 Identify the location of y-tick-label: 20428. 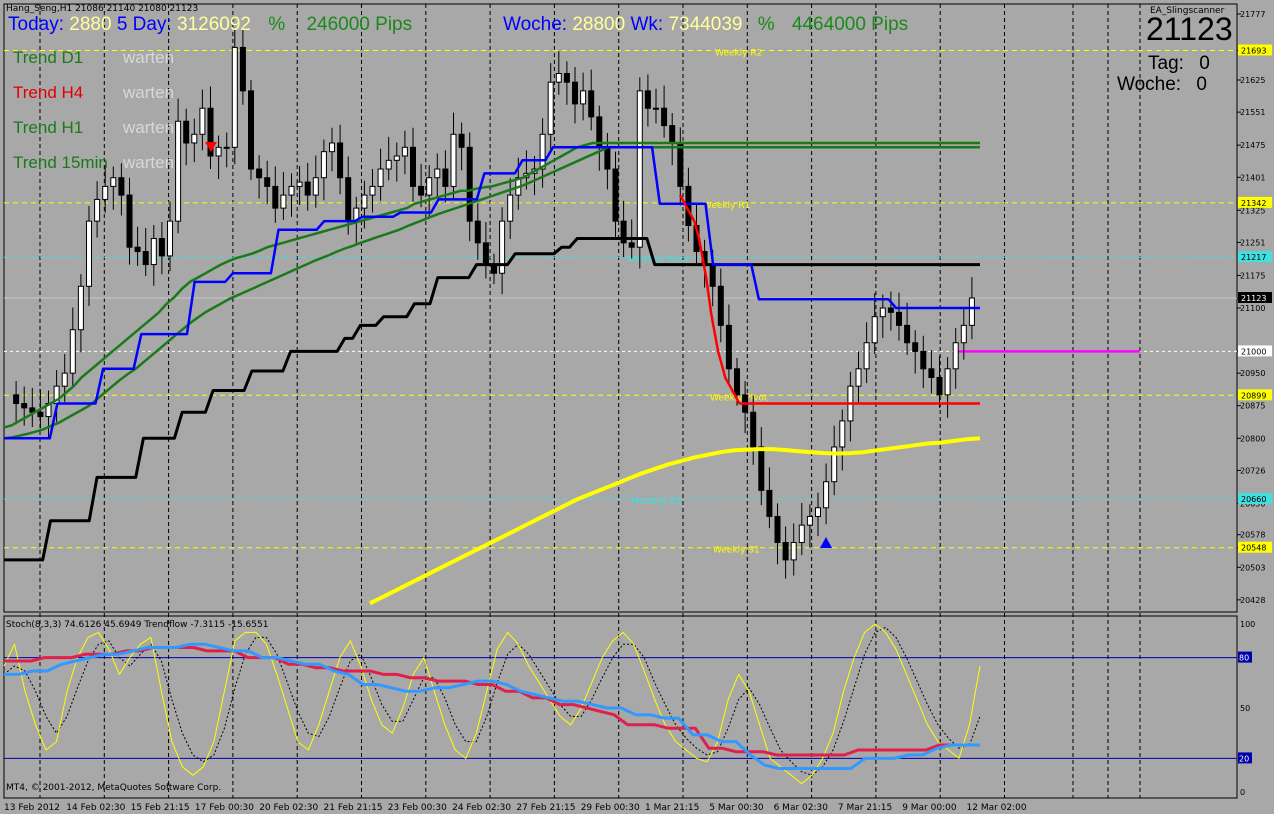
(1252, 600).